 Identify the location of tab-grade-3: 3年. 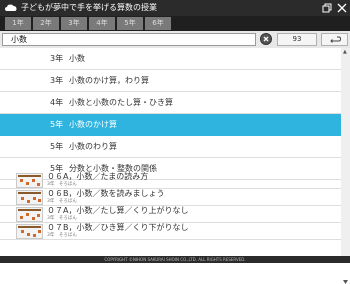
(74, 23).